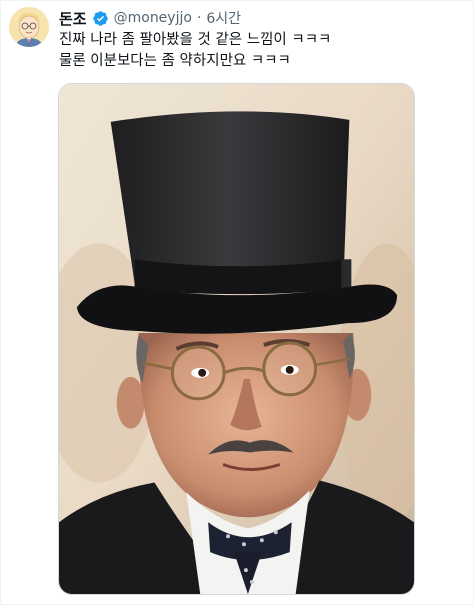 The width and height of the screenshot is (474, 605). Describe the element at coordinates (195, 40) in the screenshot. I see `tweet-text-line: 진짜 나라 좀 팔아봤을 것 같은 느낌이 ㅋㅋㅋ` at that location.